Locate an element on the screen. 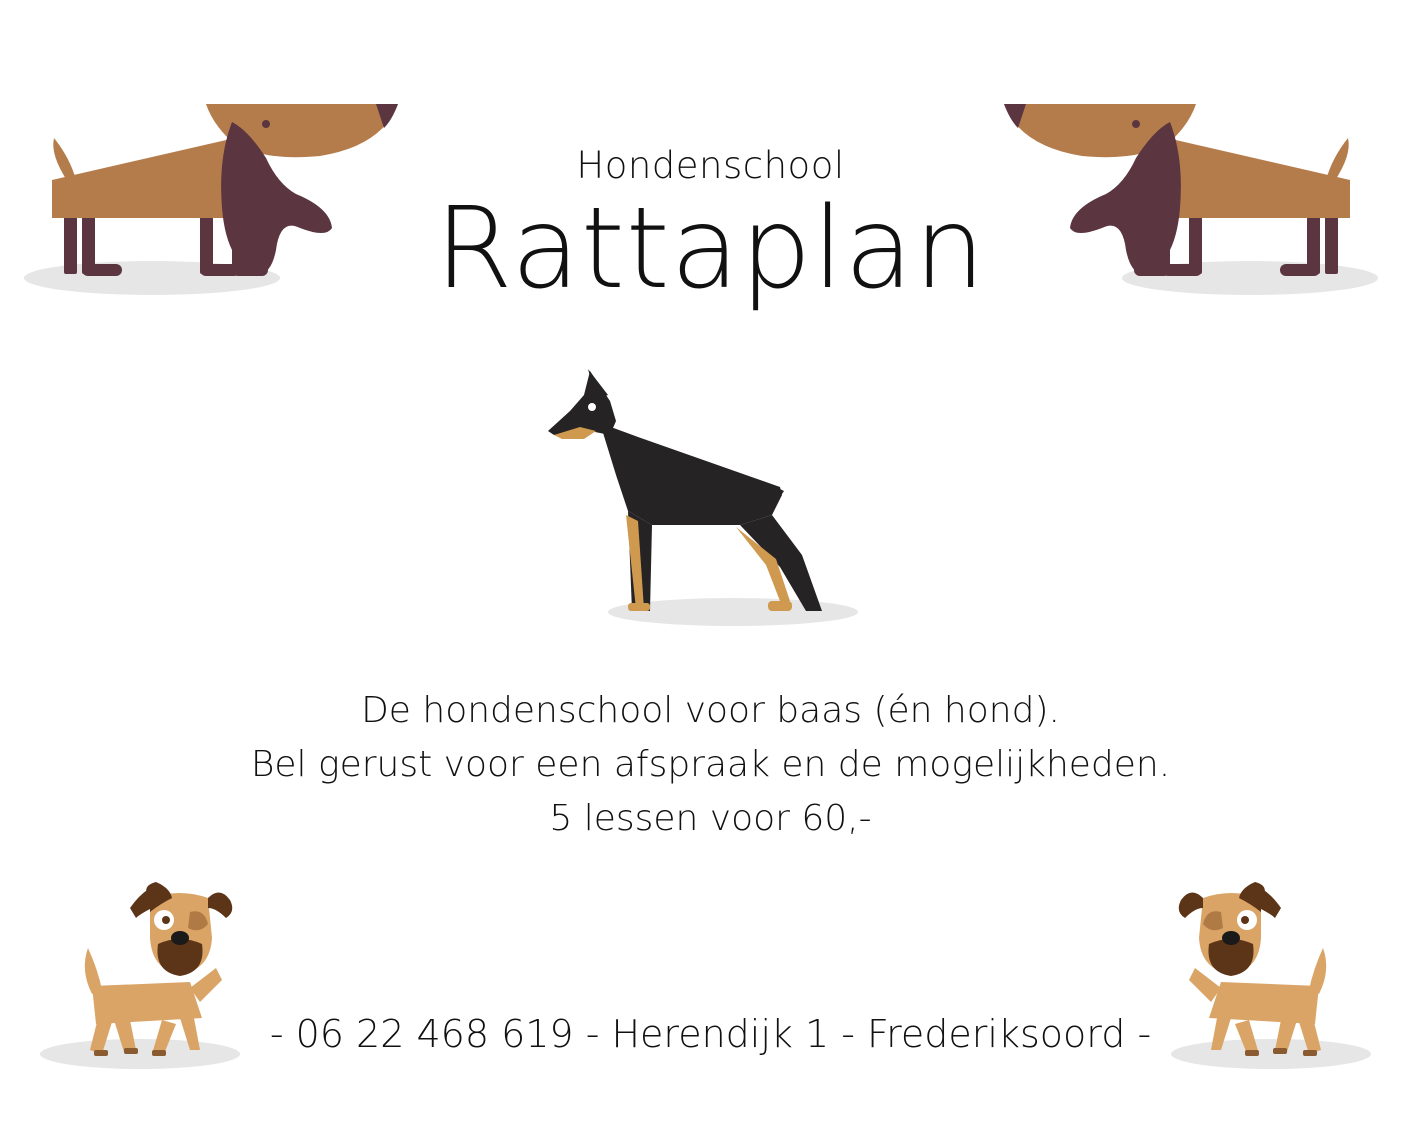 Image resolution: width=1421 pixels, height=1121 pixels. description-line-1: De hondenschool voor baas (én hond). is located at coordinates (710, 710).